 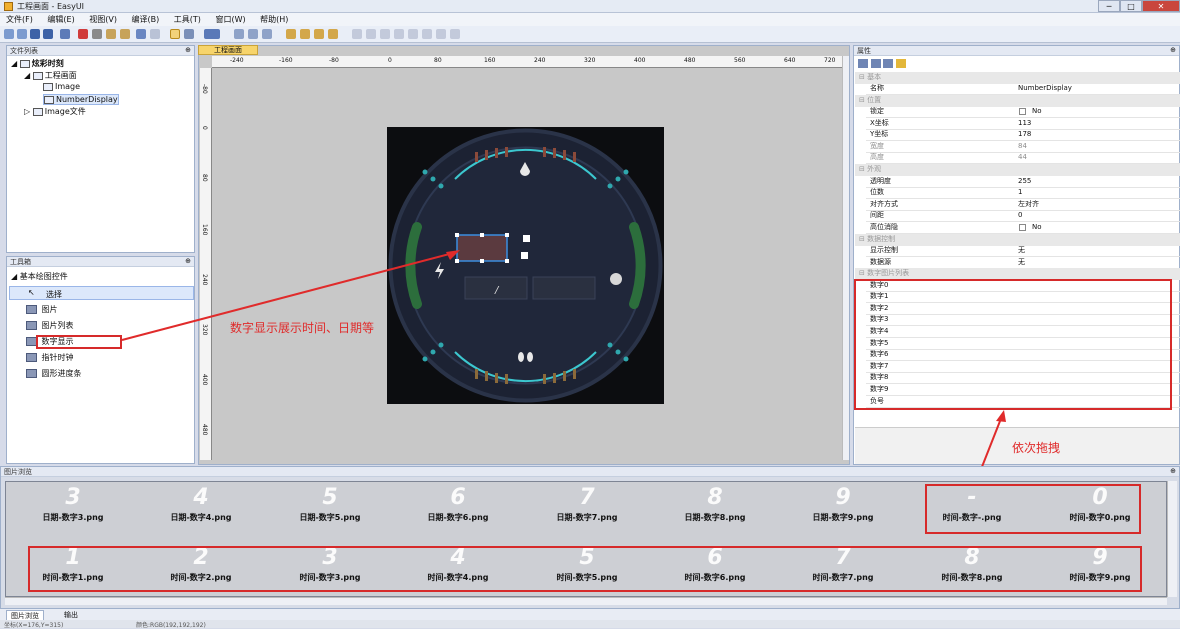 What do you see at coordinates (48, 34) in the screenshot?
I see `save-all-icon` at bounding box center [48, 34].